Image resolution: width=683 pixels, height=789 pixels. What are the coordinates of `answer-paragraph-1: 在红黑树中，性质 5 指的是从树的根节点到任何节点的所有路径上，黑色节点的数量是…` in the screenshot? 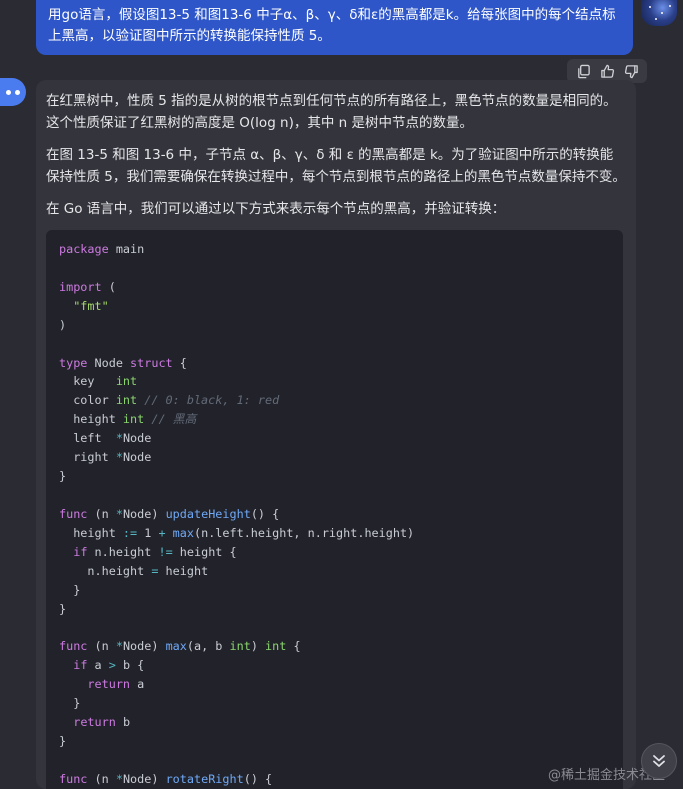 It's located at (331, 112).